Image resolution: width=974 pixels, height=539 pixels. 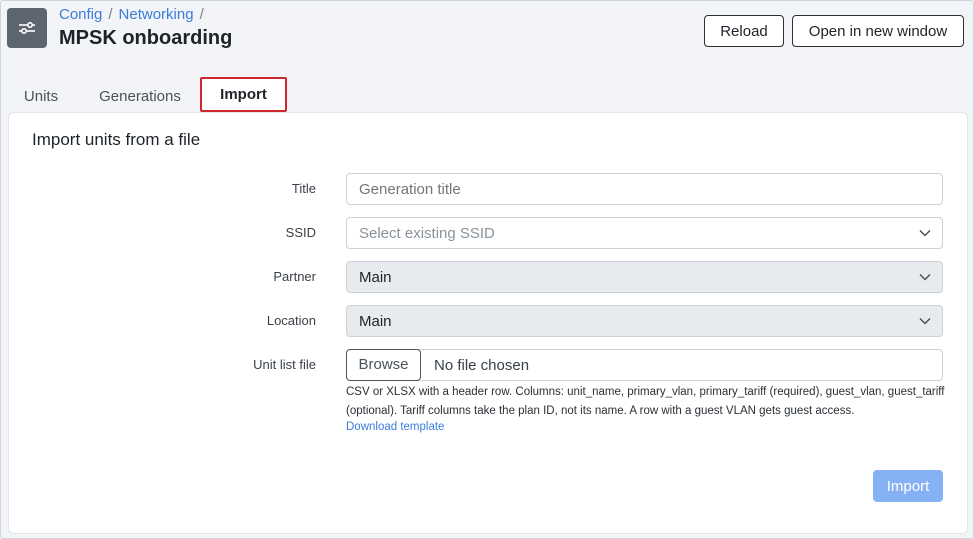 What do you see at coordinates (482, 365) in the screenshot?
I see `file-status: No file chosen` at bounding box center [482, 365].